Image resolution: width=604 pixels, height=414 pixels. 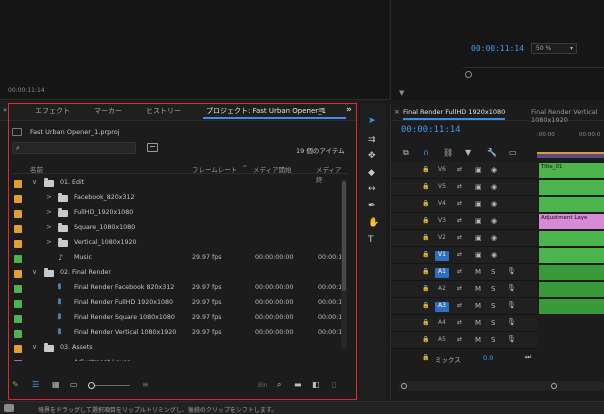 What do you see at coordinates (49, 242) in the screenshot?
I see `chevron-right-icon: >` at bounding box center [49, 242].